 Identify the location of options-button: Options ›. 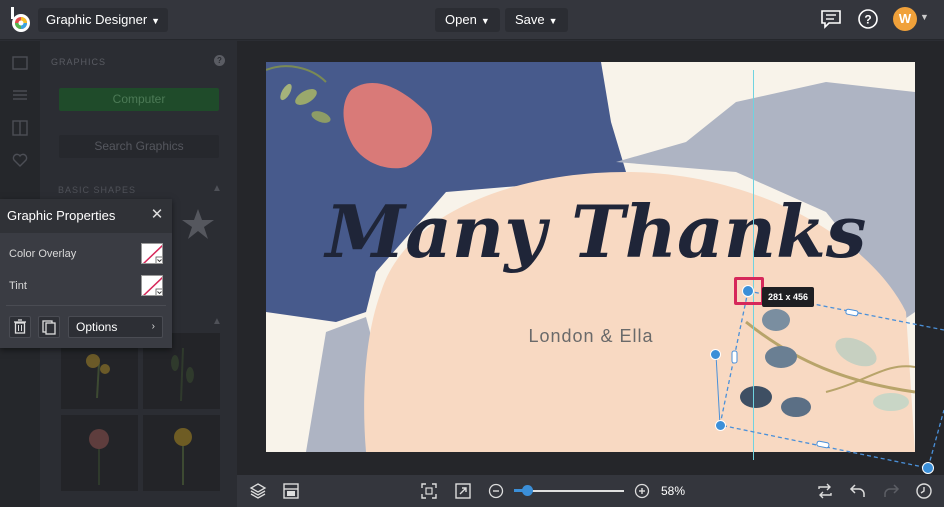
(115, 327).